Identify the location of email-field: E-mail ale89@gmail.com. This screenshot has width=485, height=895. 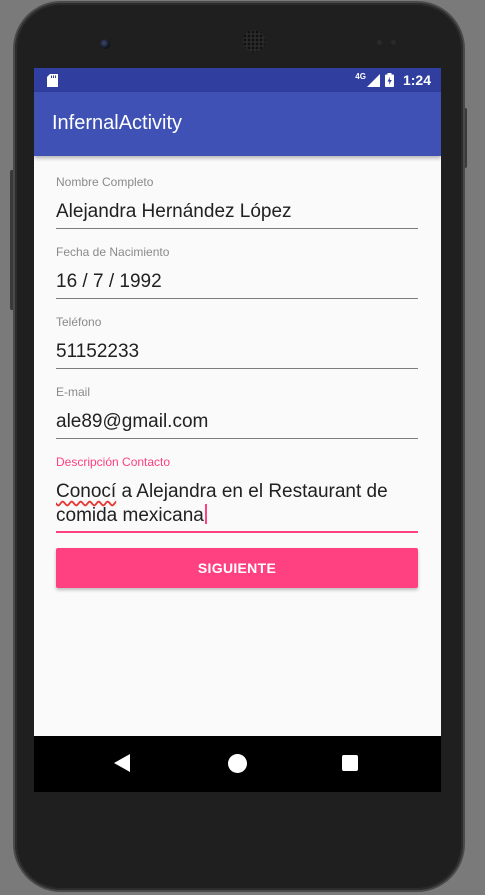
(237, 412).